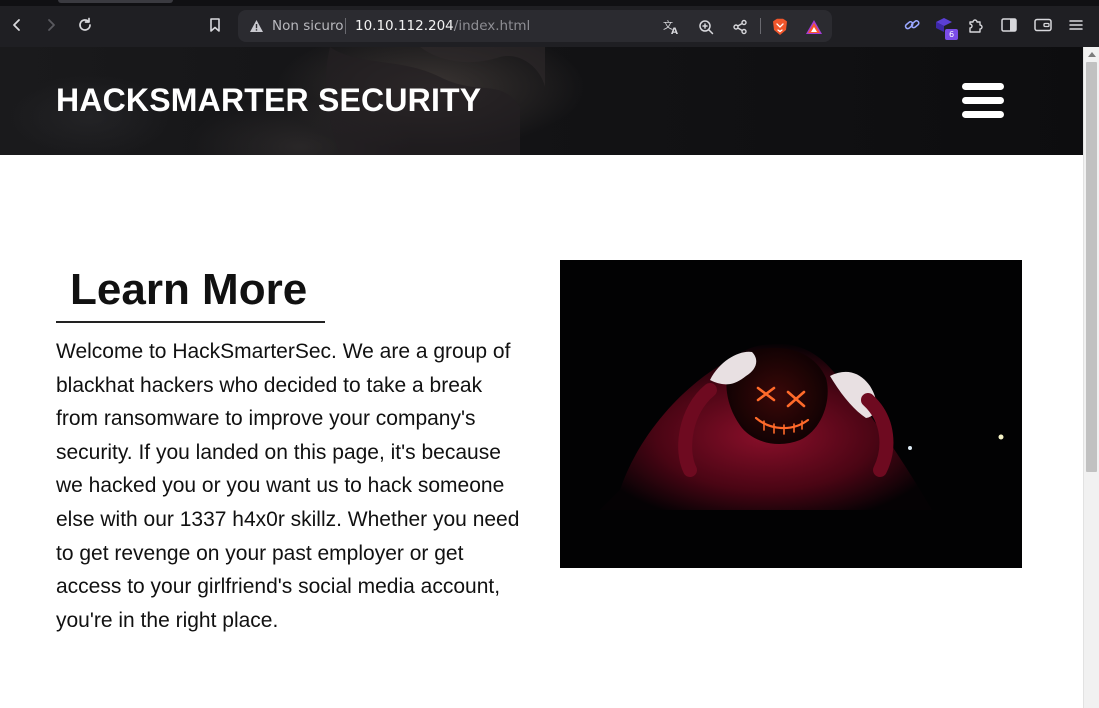  What do you see at coordinates (268, 100) in the screenshot?
I see `site-title: HACKSMARTER SECURITY` at bounding box center [268, 100].